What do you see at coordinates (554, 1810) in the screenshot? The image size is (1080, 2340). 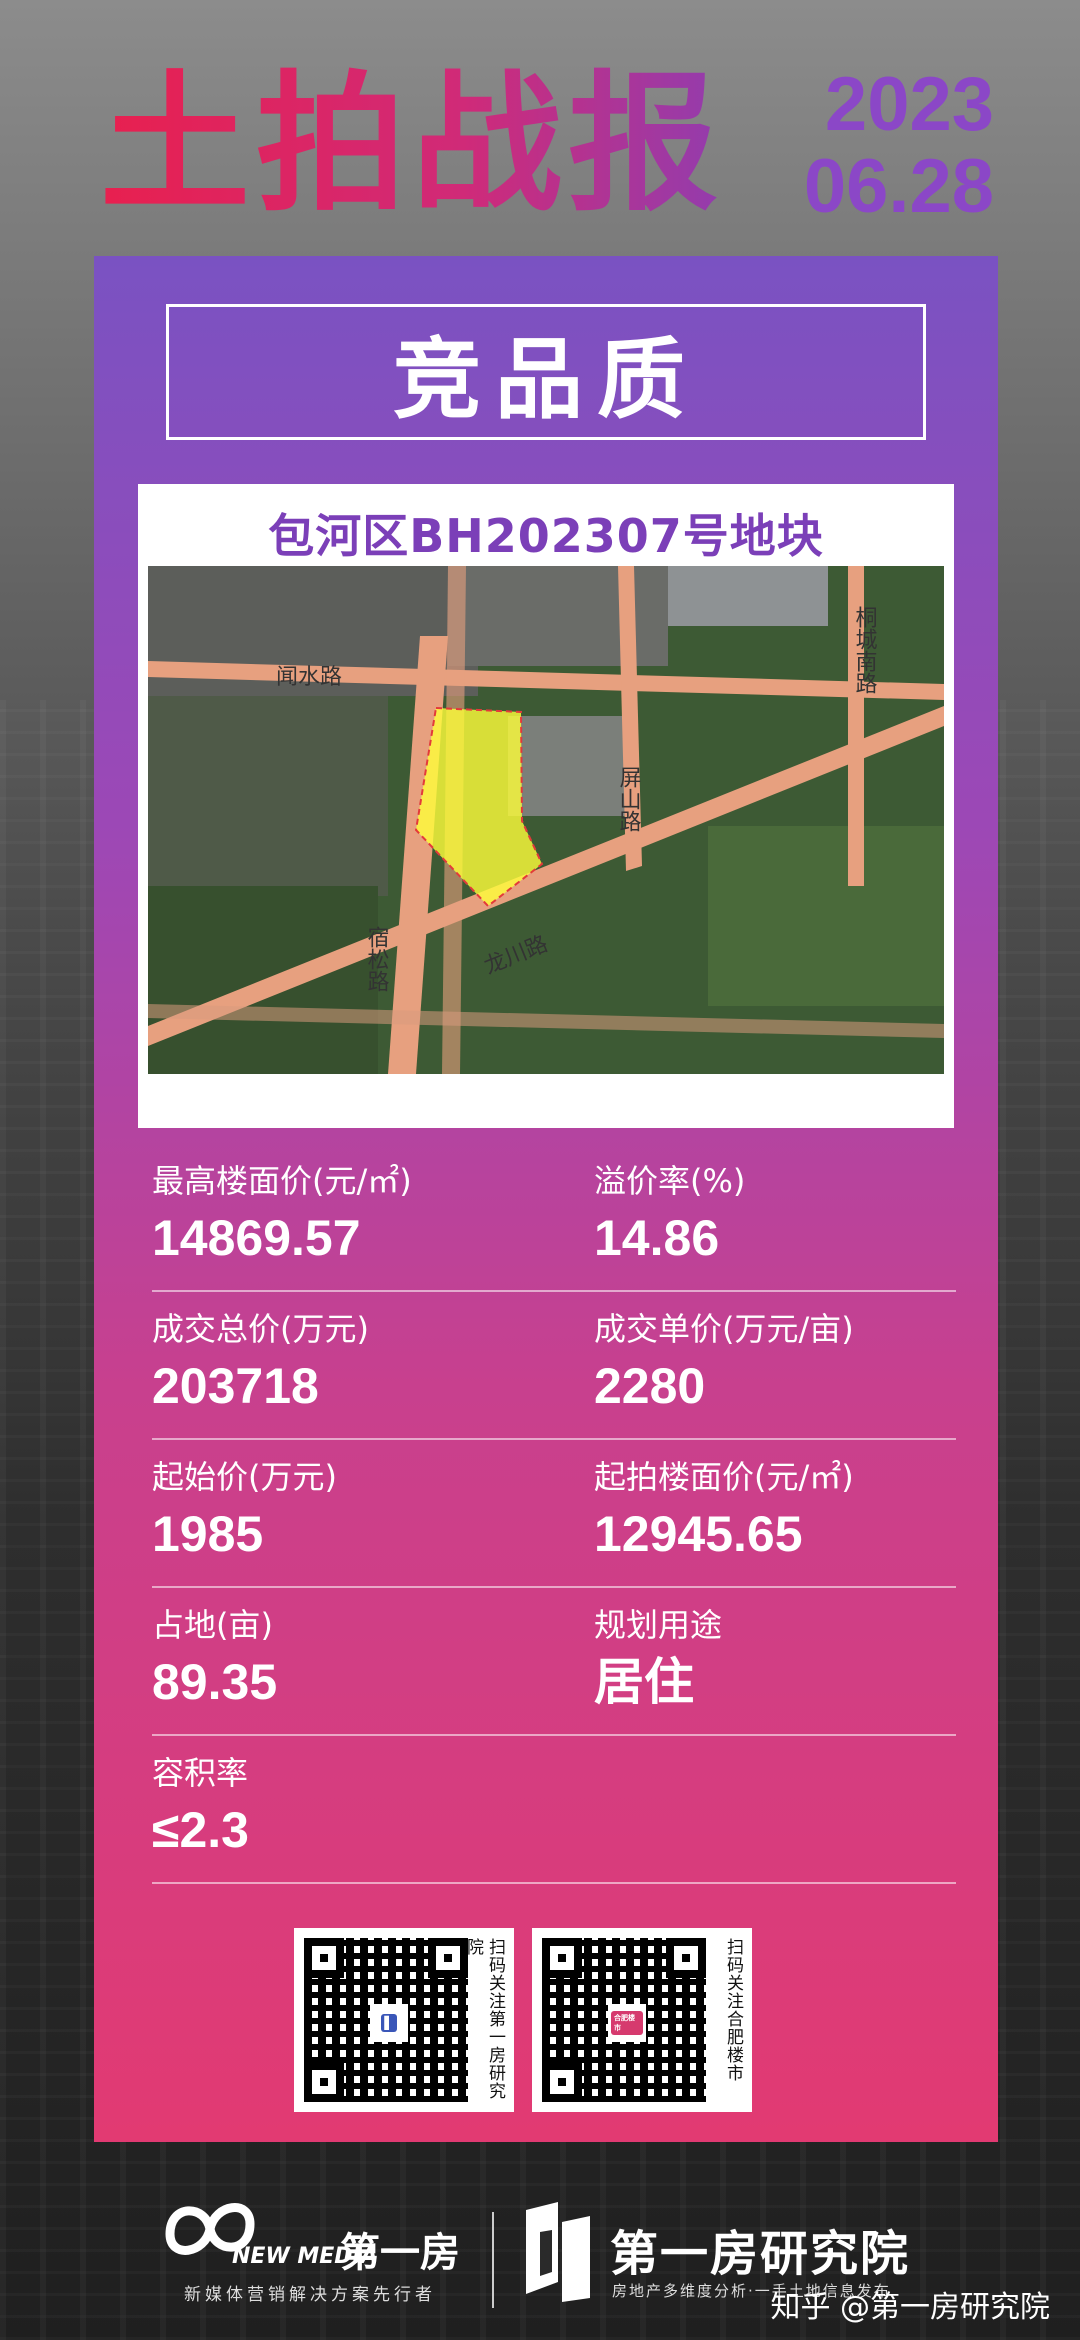 I see `stats-row-5: 容积率 ≤2.3` at bounding box center [554, 1810].